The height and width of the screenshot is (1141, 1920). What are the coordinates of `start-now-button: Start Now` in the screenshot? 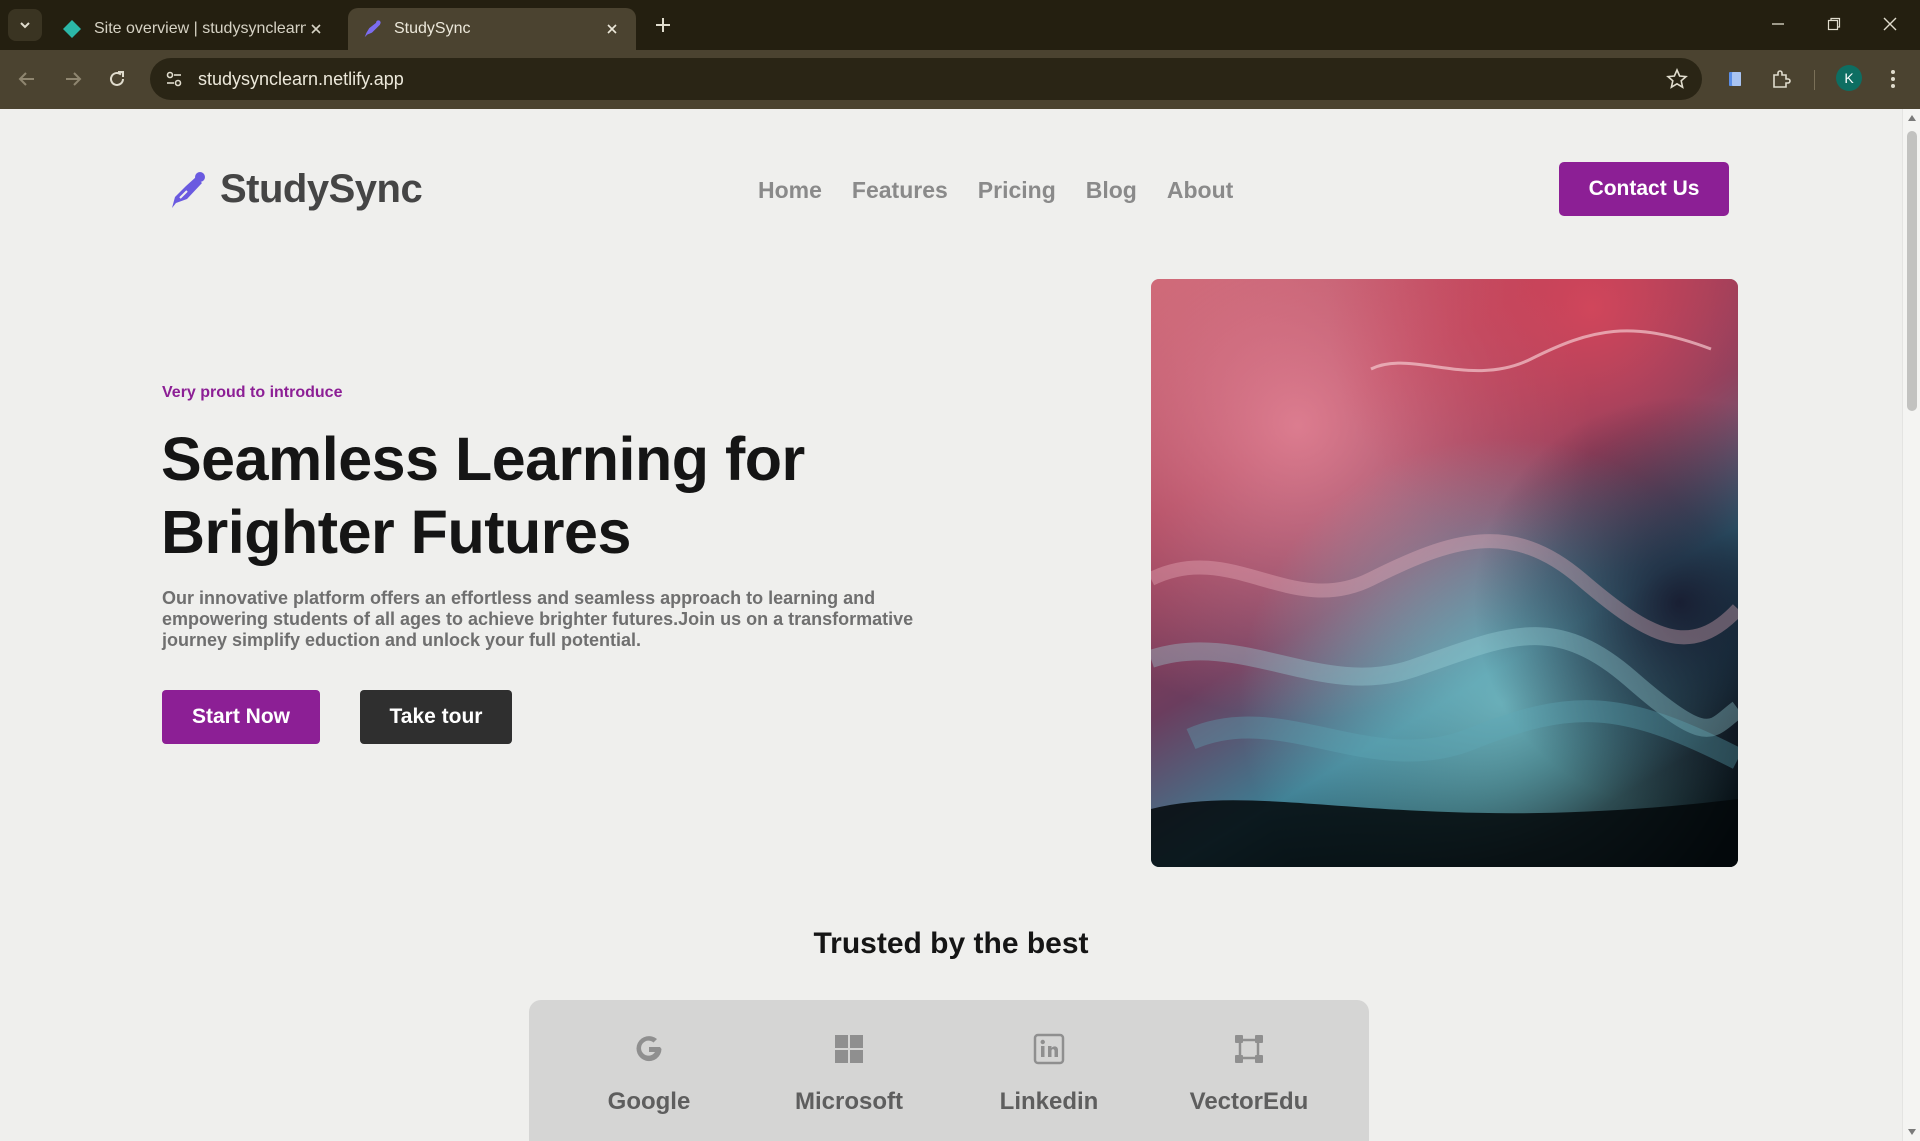 It's located at (241, 717).